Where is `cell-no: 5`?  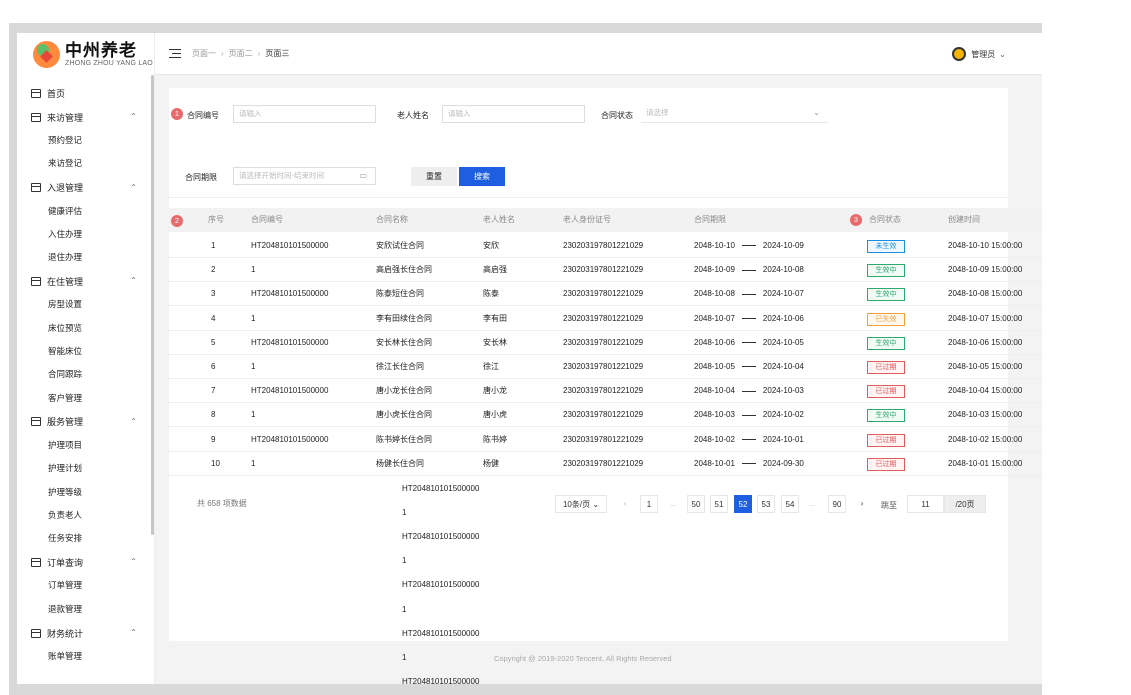
cell-no: 5 is located at coordinates (213, 342).